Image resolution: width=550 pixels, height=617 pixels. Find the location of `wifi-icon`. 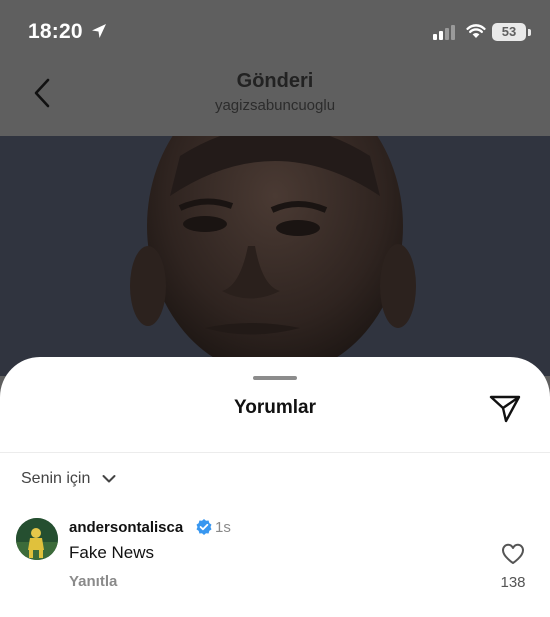

wifi-icon is located at coordinates (476, 31).